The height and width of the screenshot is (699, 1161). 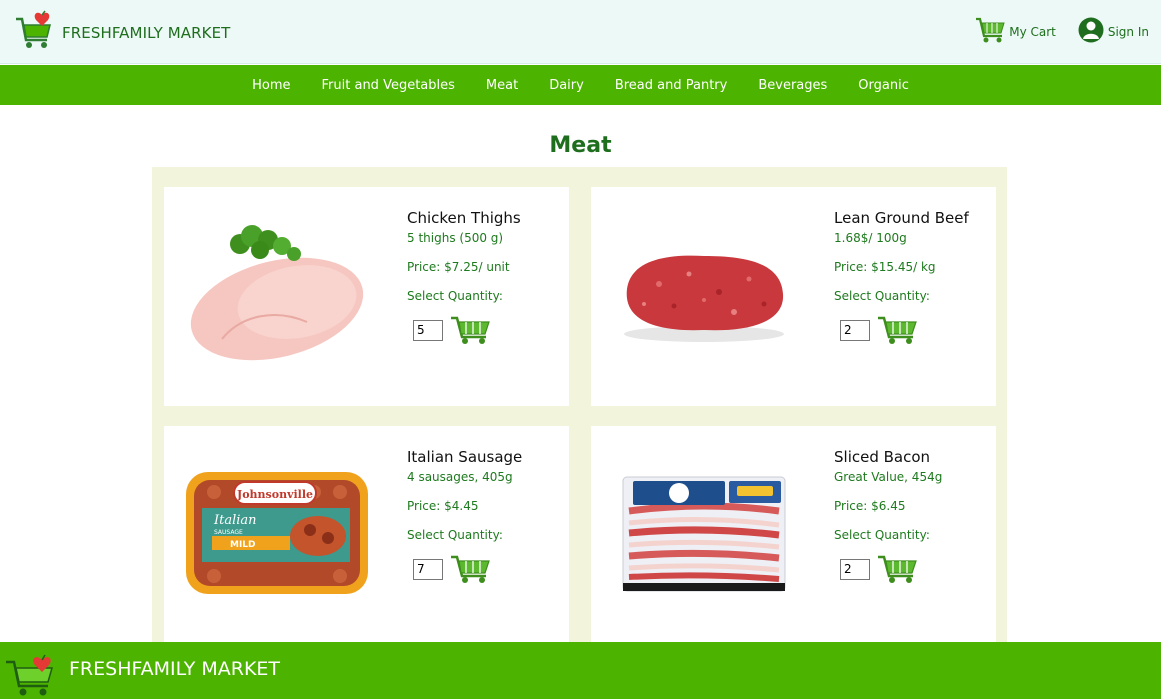 I want to click on product-price: Price: $15.45/ kg, so click(x=885, y=267).